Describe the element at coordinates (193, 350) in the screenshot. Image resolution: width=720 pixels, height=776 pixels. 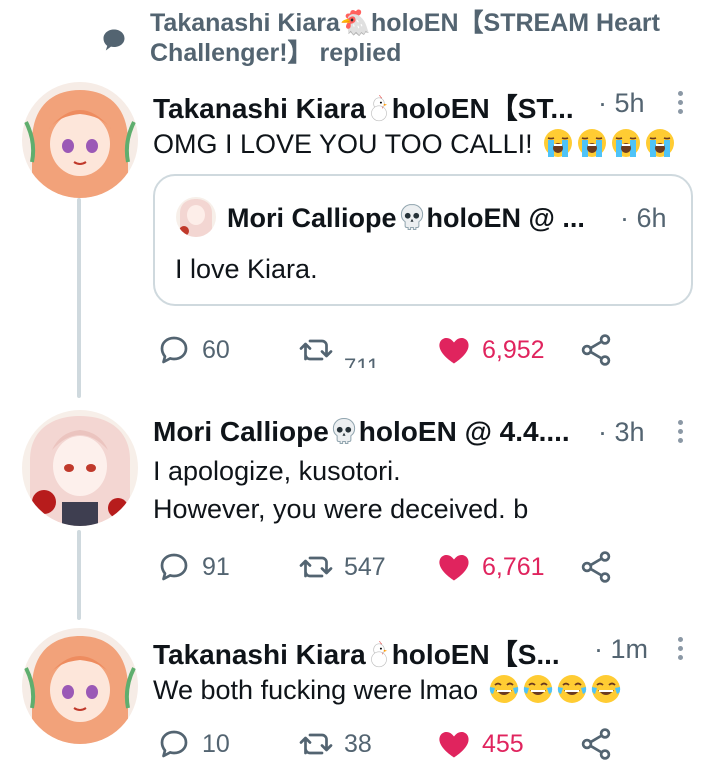
I see `reply-button: 60` at that location.